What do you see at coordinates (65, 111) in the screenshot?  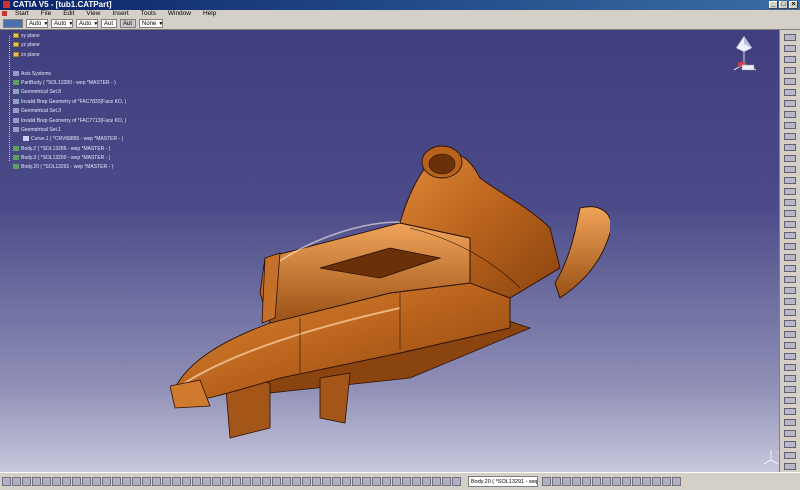 I see `tree-node: Geometrical Set.3` at bounding box center [65, 111].